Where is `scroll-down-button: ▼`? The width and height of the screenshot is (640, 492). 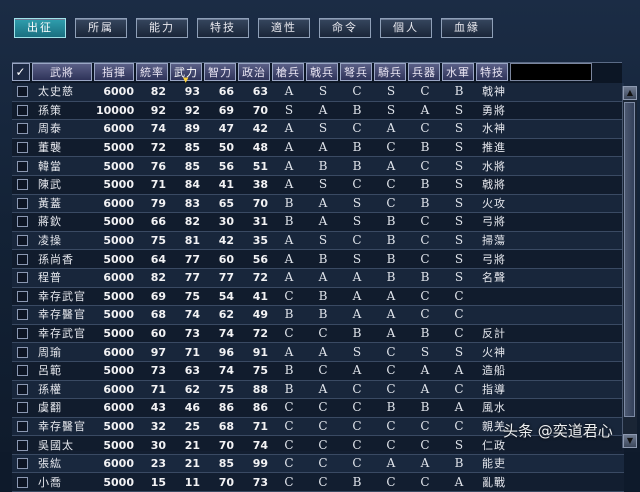
scroll-down-button: ▼ is located at coordinates (630, 441).